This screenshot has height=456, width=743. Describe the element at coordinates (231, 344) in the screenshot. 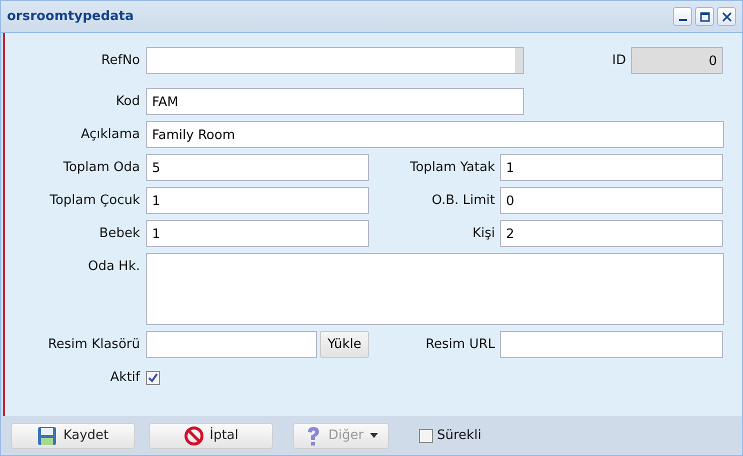

I see `folder-field` at that location.